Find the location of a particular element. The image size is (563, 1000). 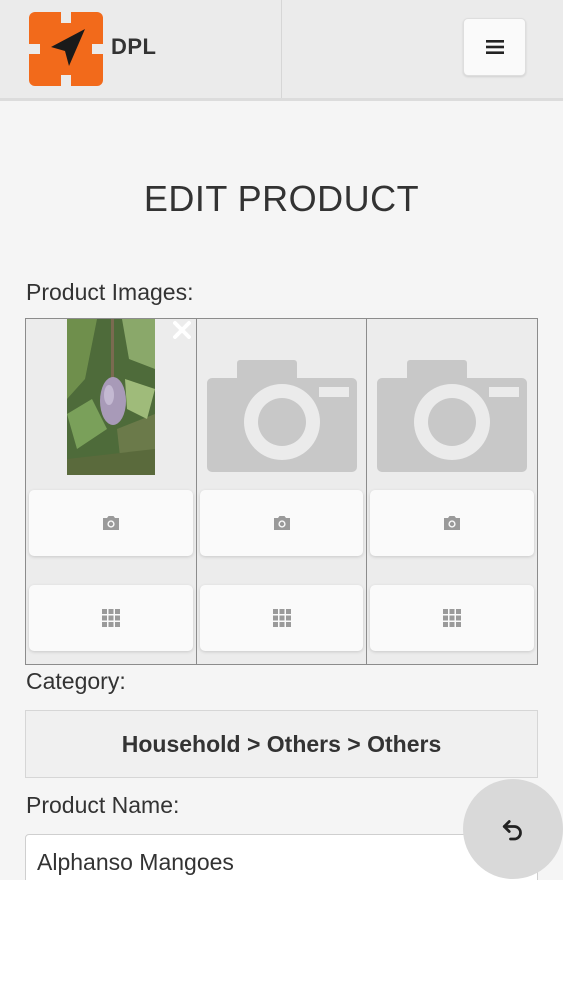

product-images-label: Product Images: is located at coordinates (110, 292).